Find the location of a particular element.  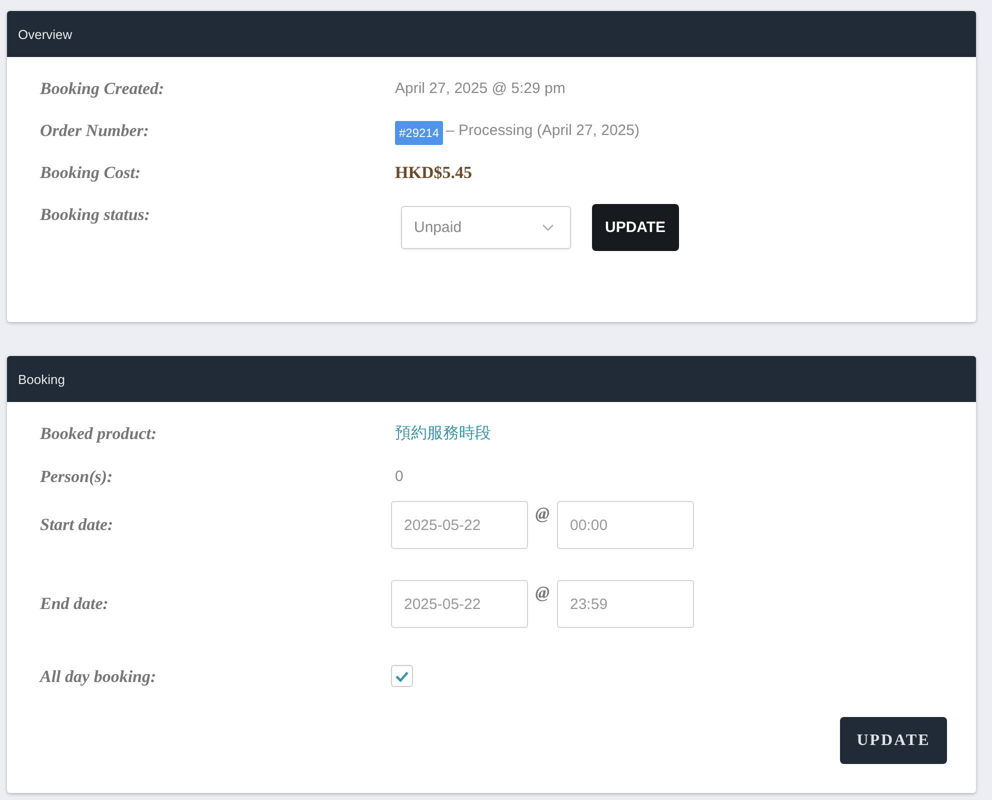

field-label: Order Number: is located at coordinates (95, 131).